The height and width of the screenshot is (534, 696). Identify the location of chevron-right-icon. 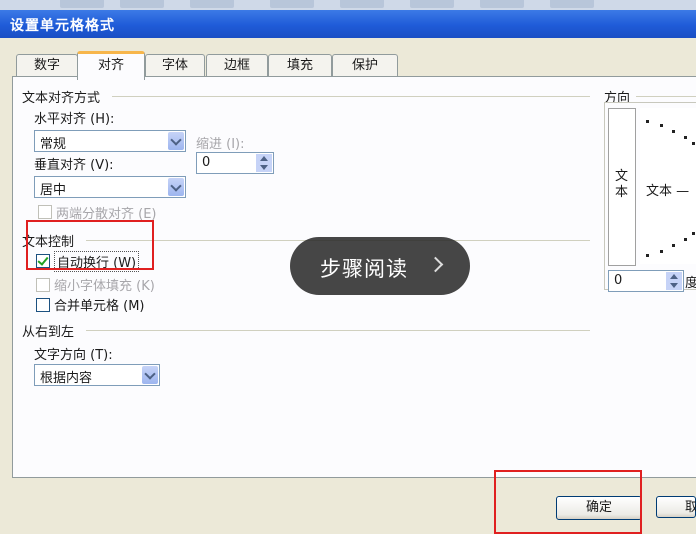
(435, 264).